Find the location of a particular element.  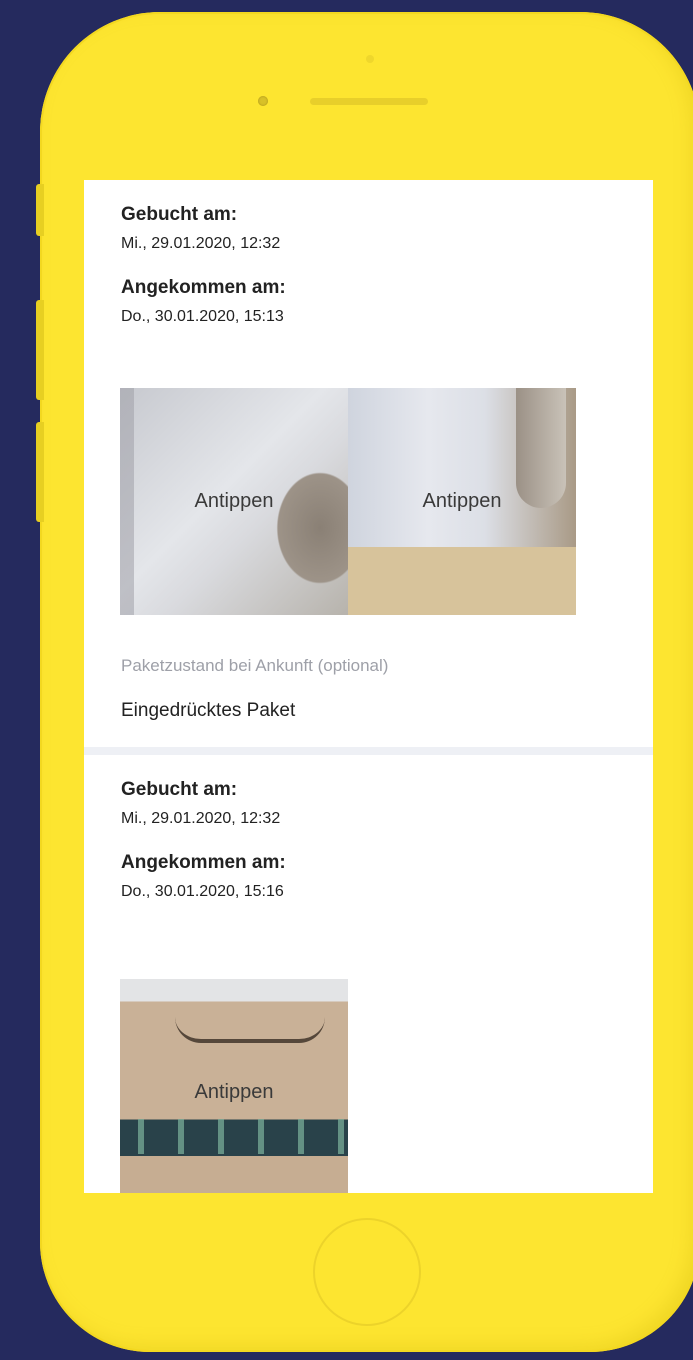

volume-up-button is located at coordinates (40, 350).